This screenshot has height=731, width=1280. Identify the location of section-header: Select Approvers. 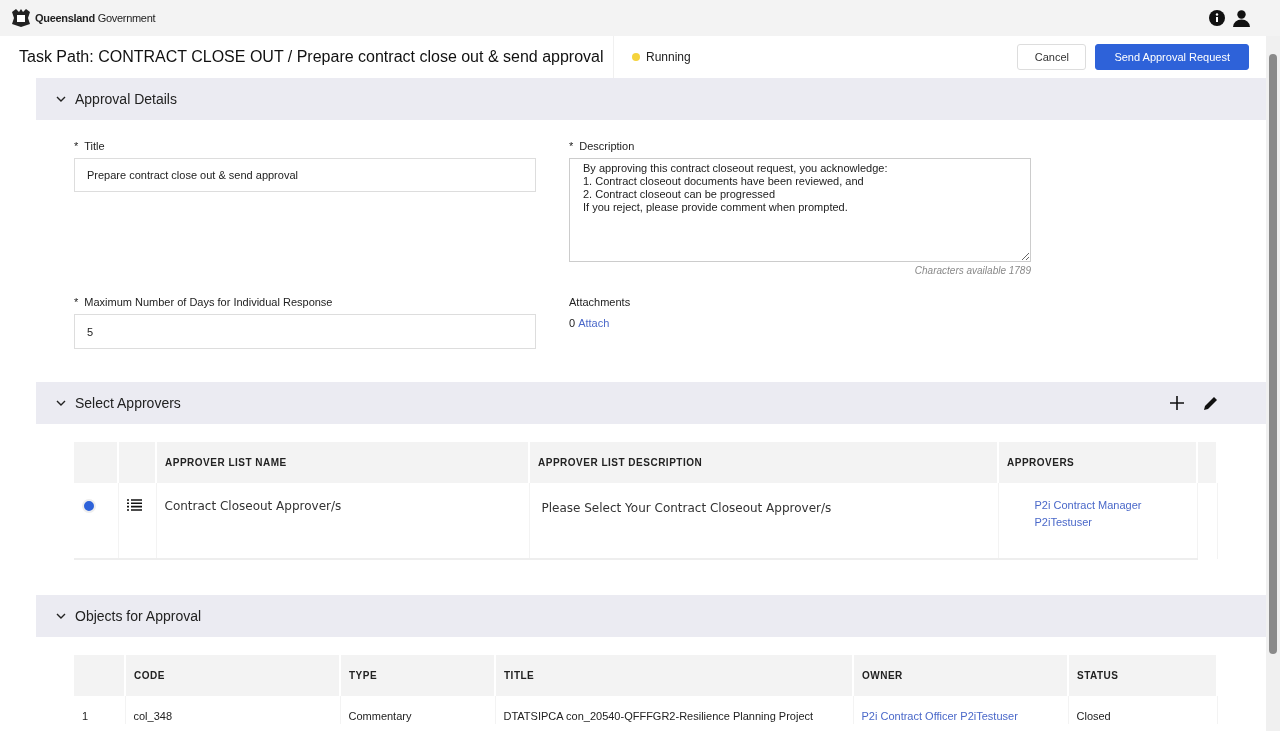
(651, 403).